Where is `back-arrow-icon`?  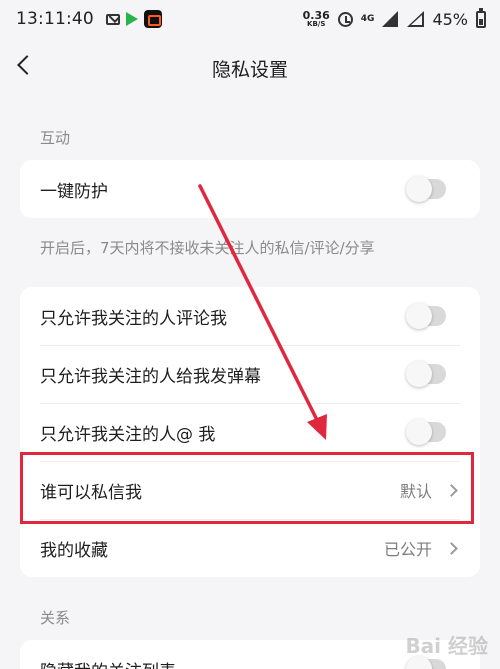 back-arrow-icon is located at coordinates (27, 65).